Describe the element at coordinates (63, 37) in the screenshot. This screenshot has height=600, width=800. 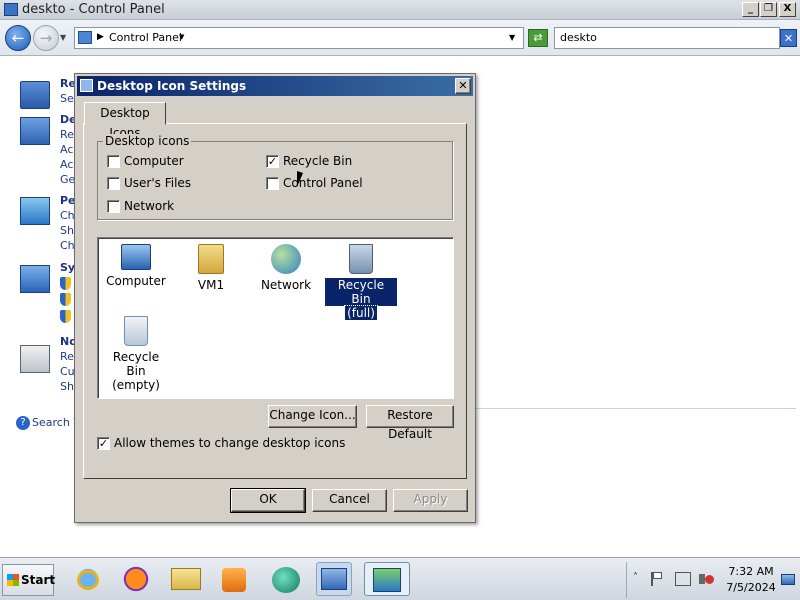
I see `recent-pages-chevron-icon: ▼` at that location.